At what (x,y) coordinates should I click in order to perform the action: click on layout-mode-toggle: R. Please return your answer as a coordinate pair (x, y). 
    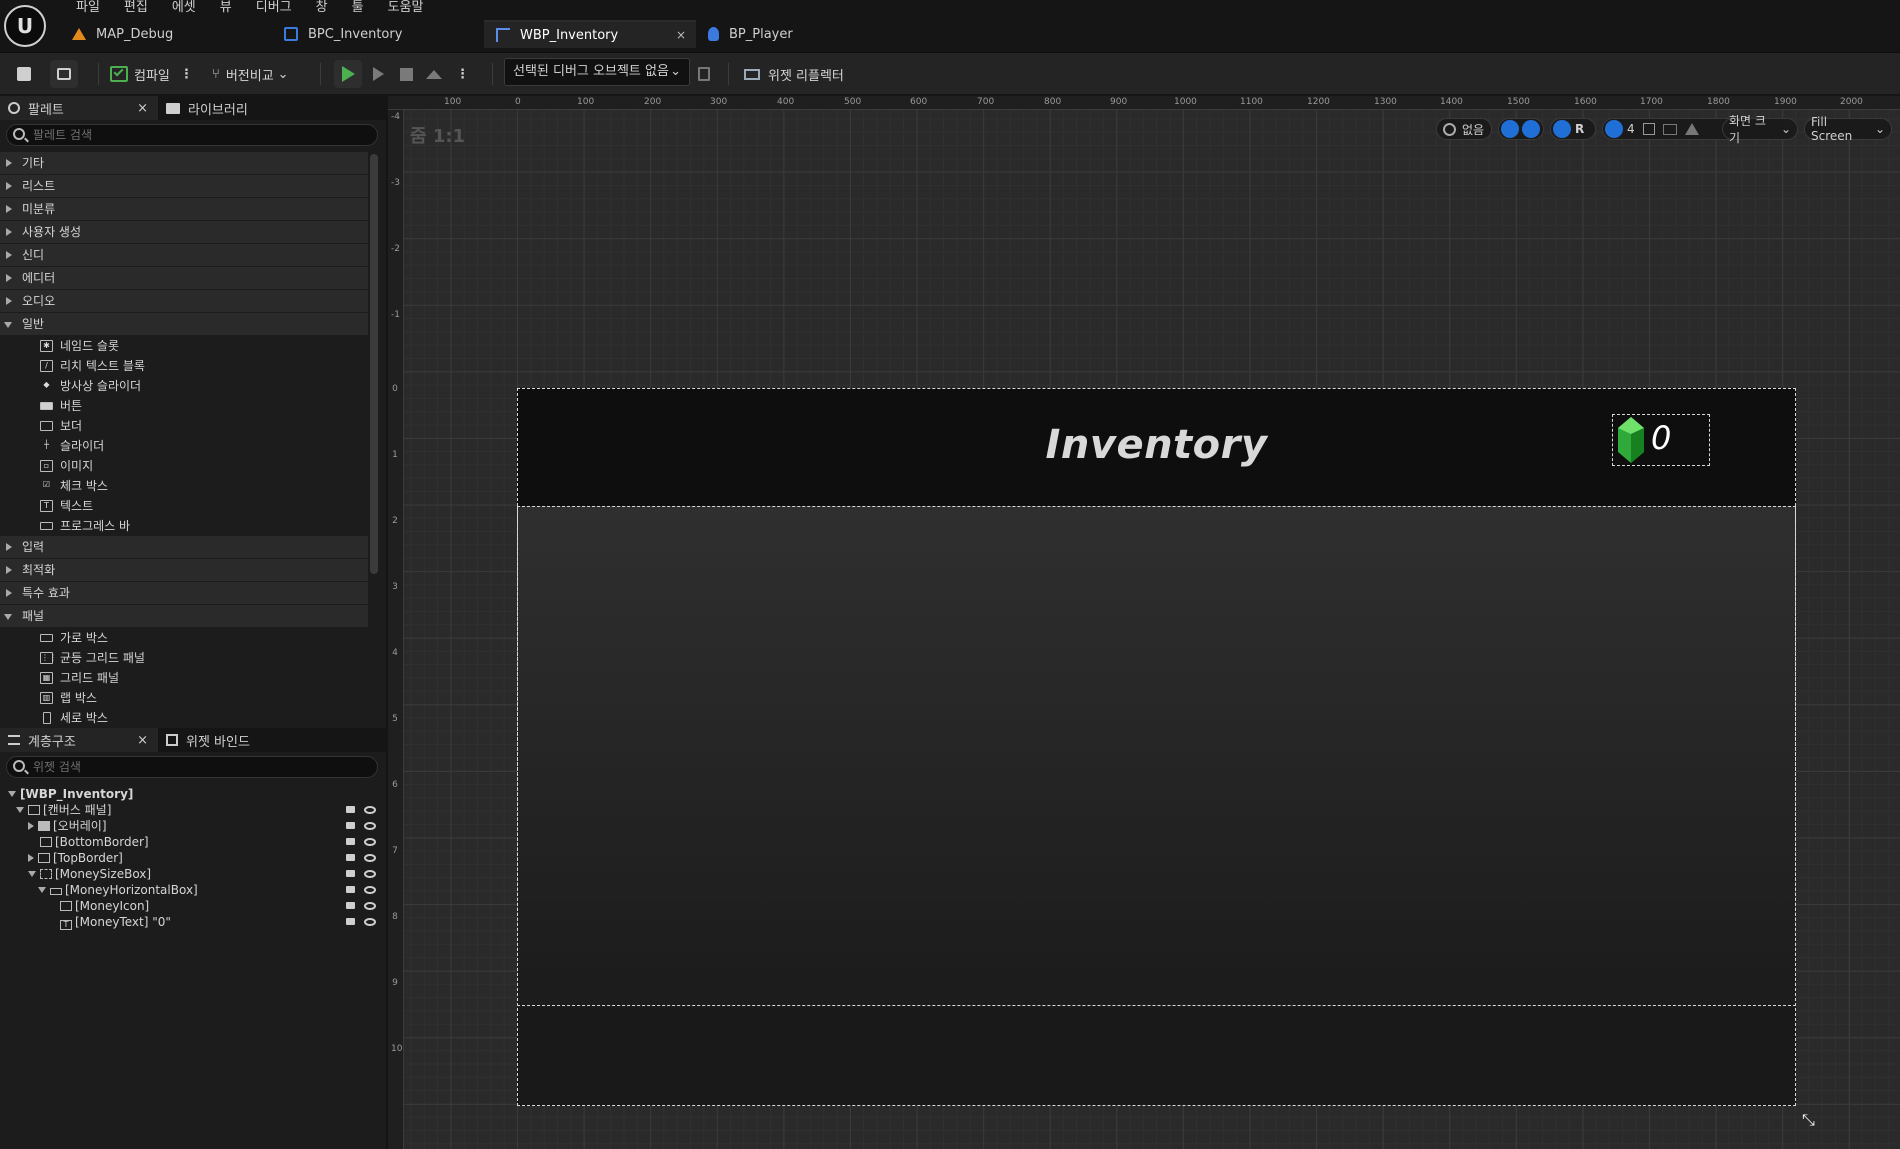
    Looking at the image, I should click on (1573, 129).